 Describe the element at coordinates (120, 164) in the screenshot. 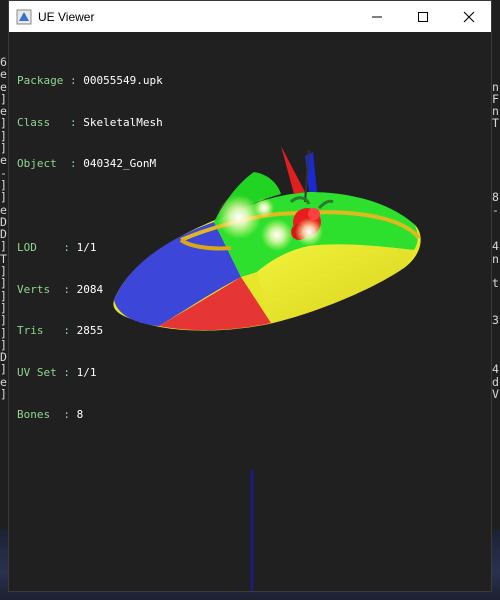

I see `object-value: 040342_GonM` at that location.